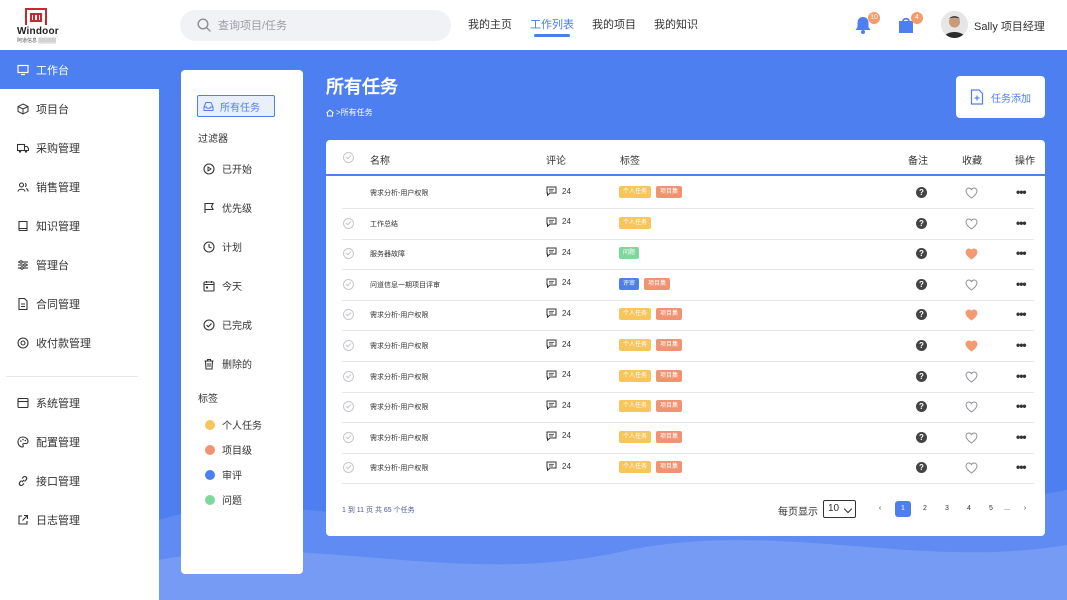 This screenshot has height=600, width=1067. What do you see at coordinates (348, 157) in the screenshot?
I see `select-all-checkbox` at bounding box center [348, 157].